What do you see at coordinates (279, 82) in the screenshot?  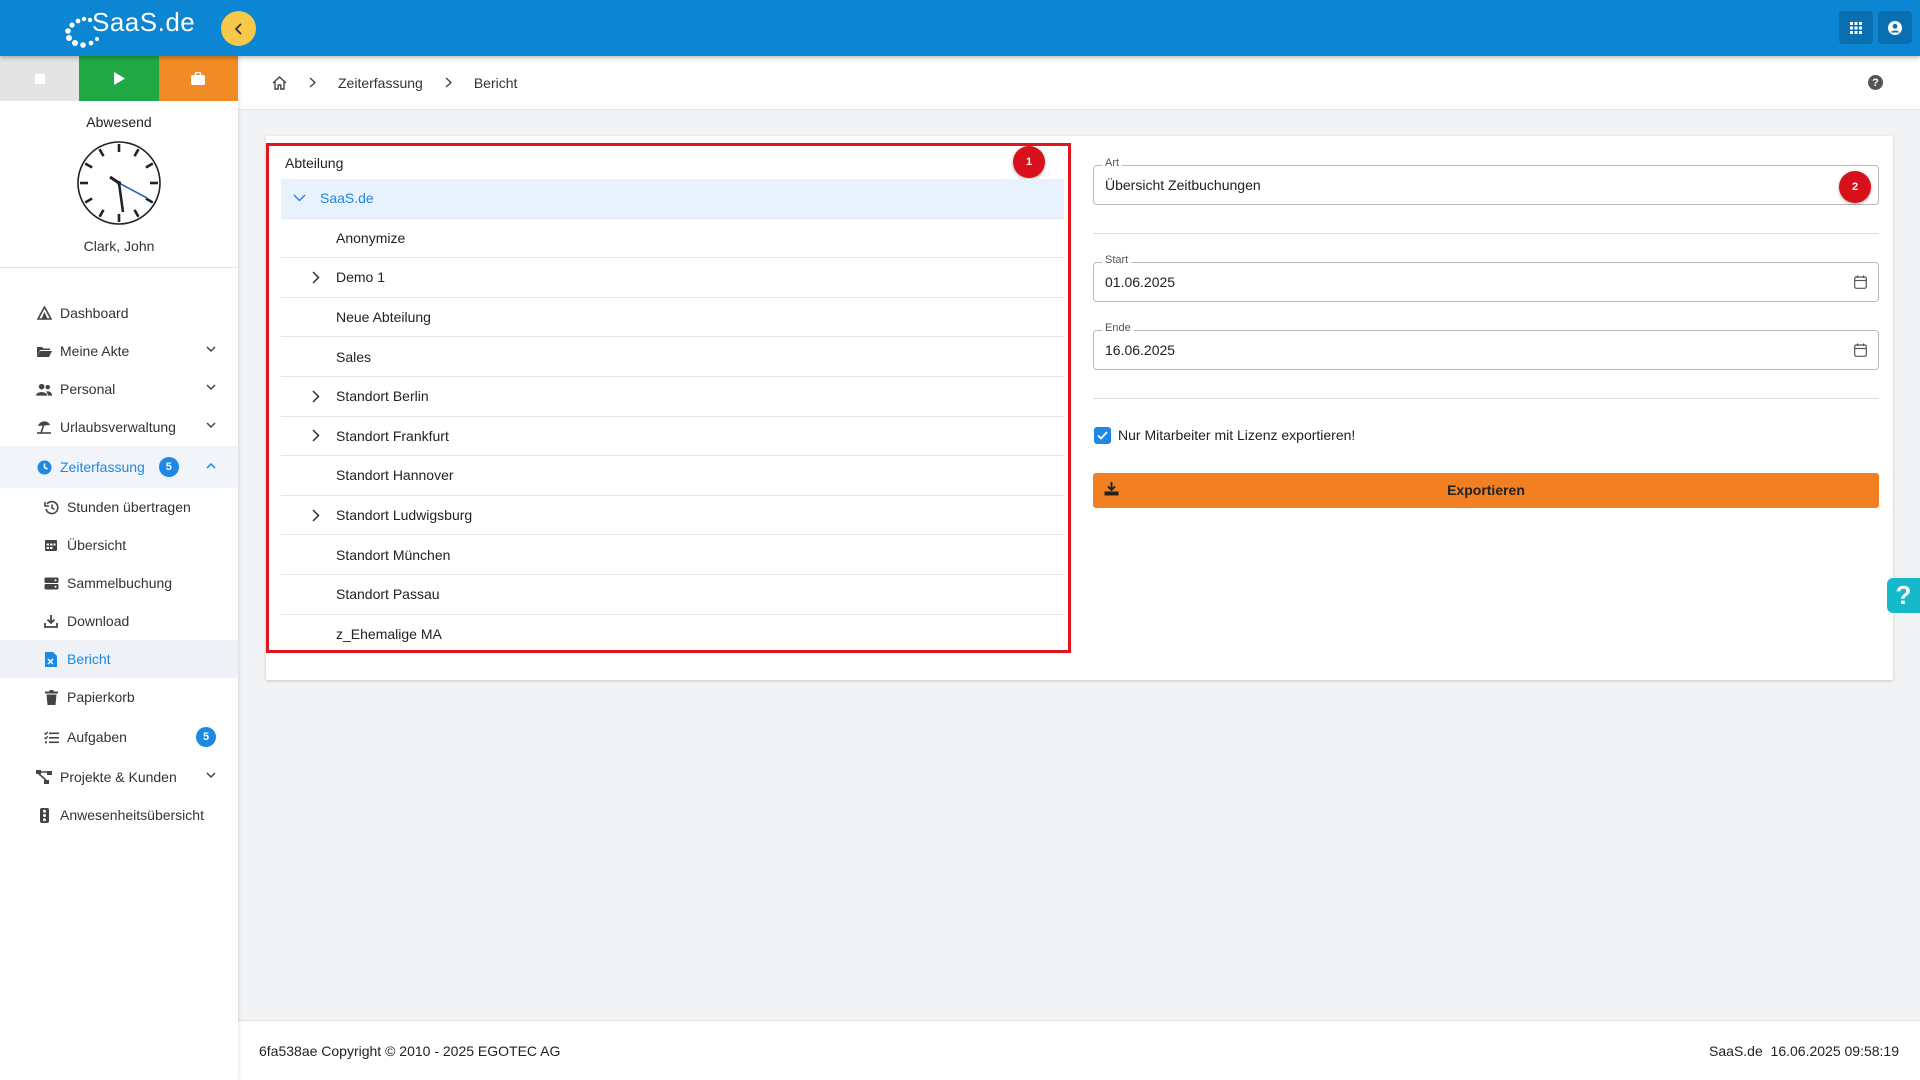 I see `home-icon` at bounding box center [279, 82].